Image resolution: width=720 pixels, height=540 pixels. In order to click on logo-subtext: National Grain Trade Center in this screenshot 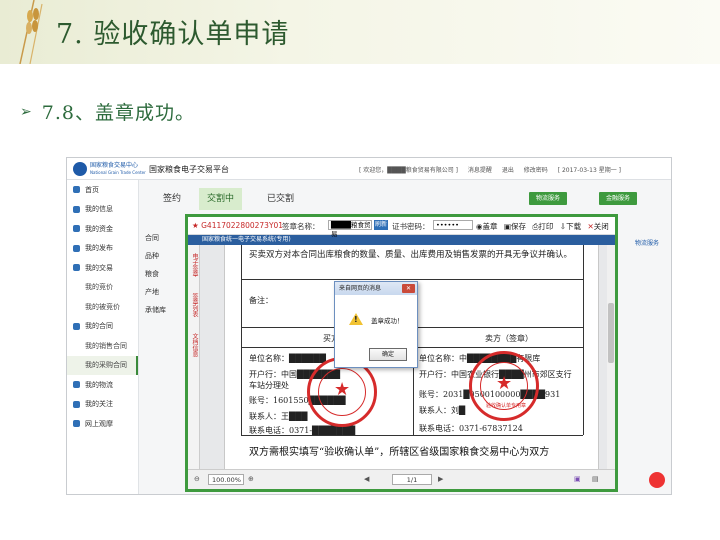, I will do `click(118, 172)`.